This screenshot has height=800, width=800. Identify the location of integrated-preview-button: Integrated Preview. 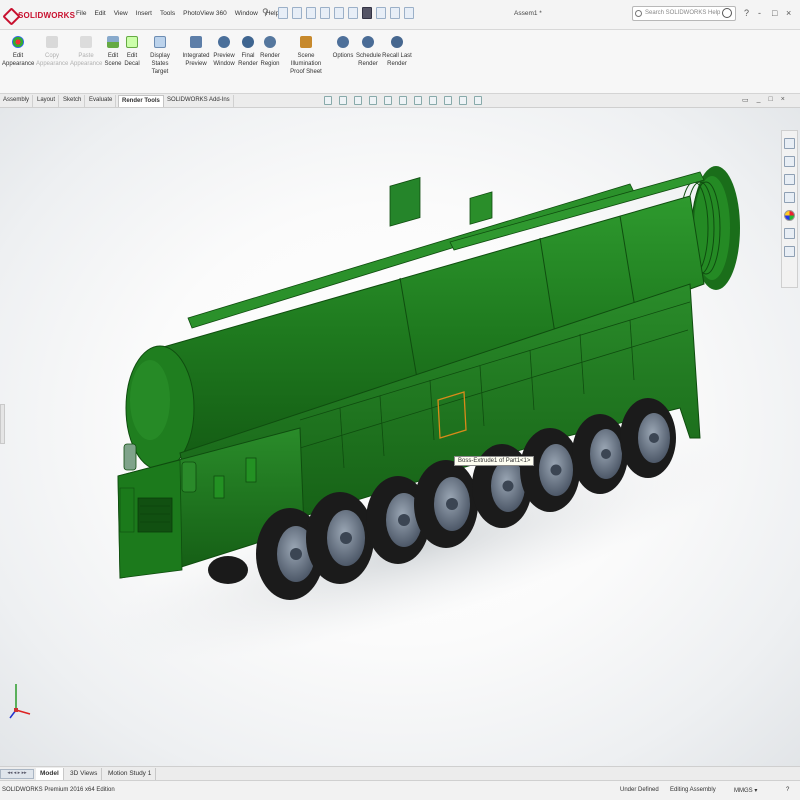
(196, 52).